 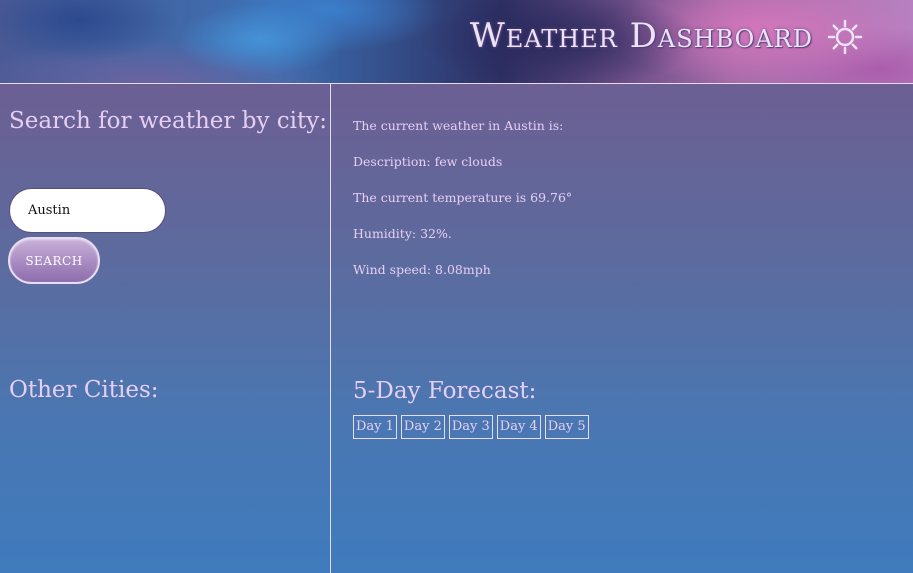 I want to click on app-title: Weather Dashboard, so click(x=641, y=36).